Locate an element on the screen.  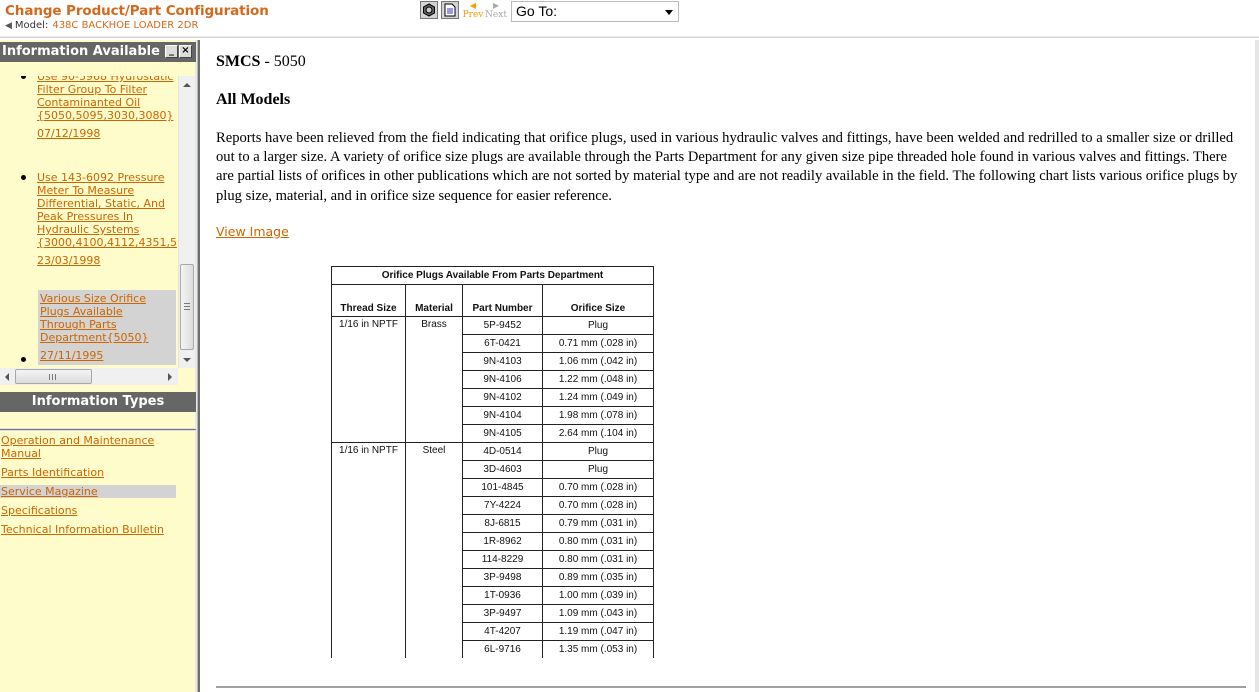
next-label: Next is located at coordinates (496, 15).